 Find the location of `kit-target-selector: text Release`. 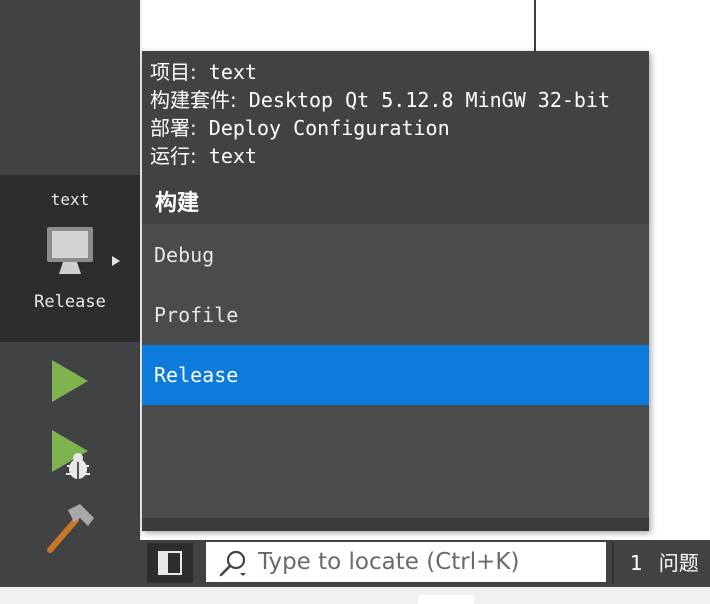

kit-target-selector: text Release is located at coordinates (70, 260).